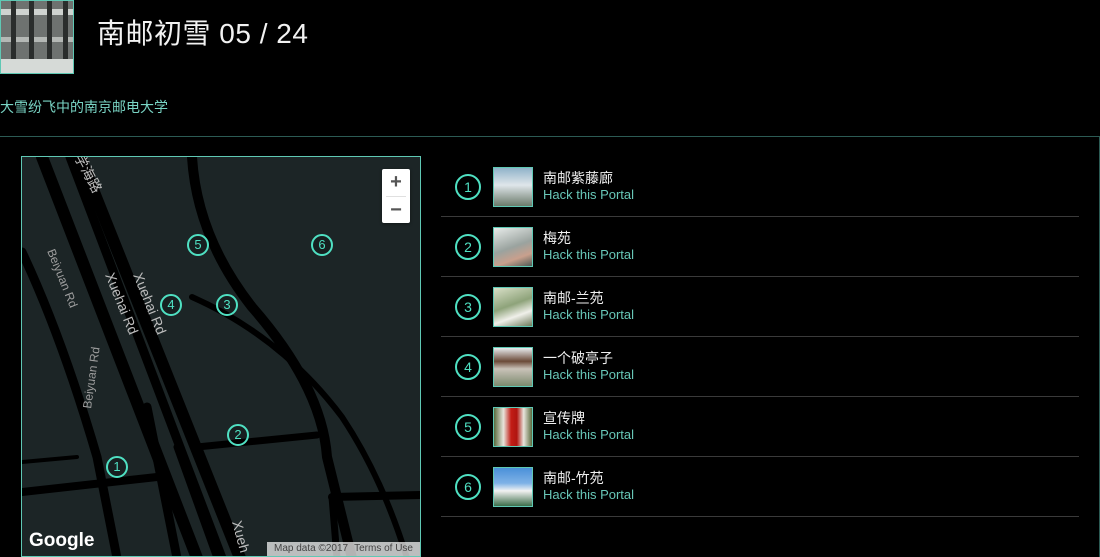  Describe the element at coordinates (238, 435) in the screenshot. I see `map-marker-2: 2` at that location.